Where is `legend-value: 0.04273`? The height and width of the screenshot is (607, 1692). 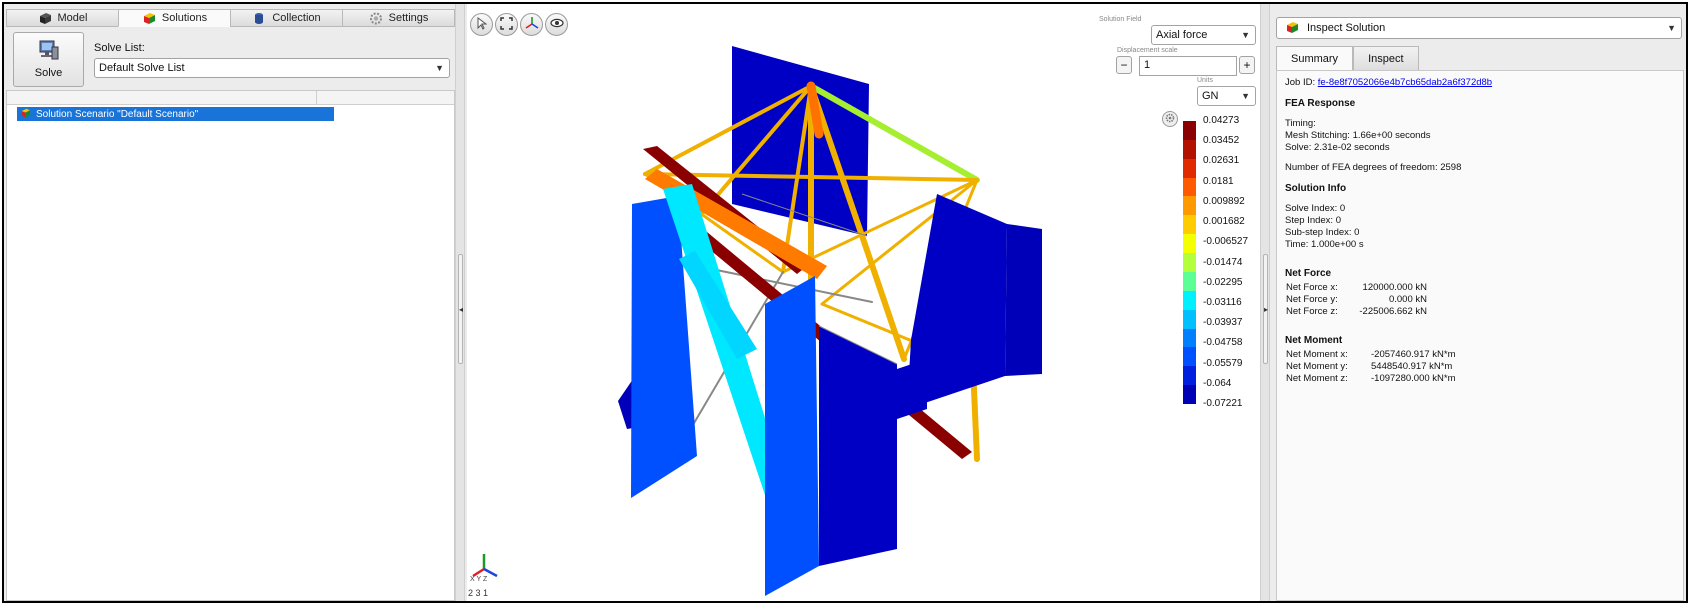
legend-value: 0.04273 is located at coordinates (1221, 120).